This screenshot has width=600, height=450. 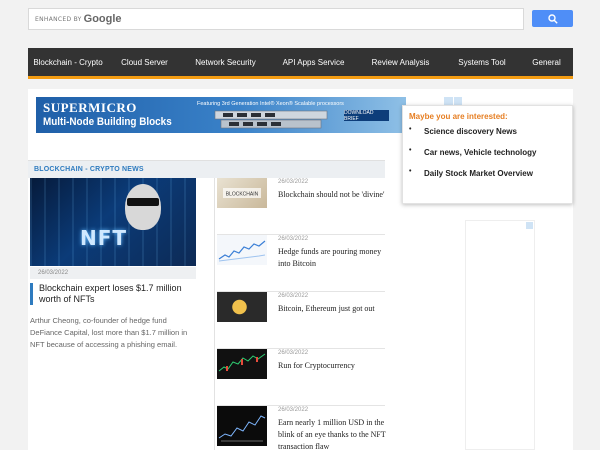 I want to click on nav-item-network-security: Network Security, so click(x=225, y=62).